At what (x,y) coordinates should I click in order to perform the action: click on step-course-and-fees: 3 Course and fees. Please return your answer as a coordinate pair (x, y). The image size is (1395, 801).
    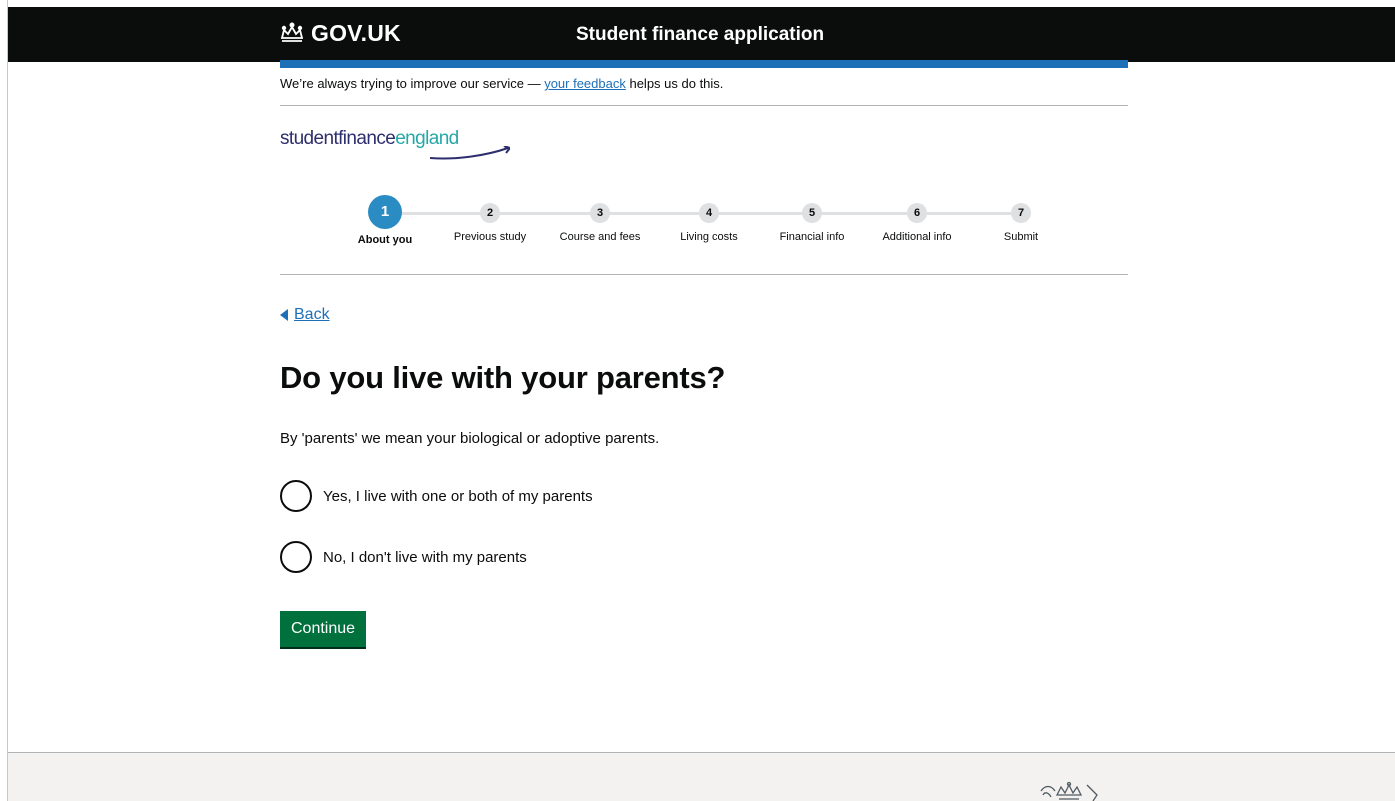
    Looking at the image, I should click on (600, 219).